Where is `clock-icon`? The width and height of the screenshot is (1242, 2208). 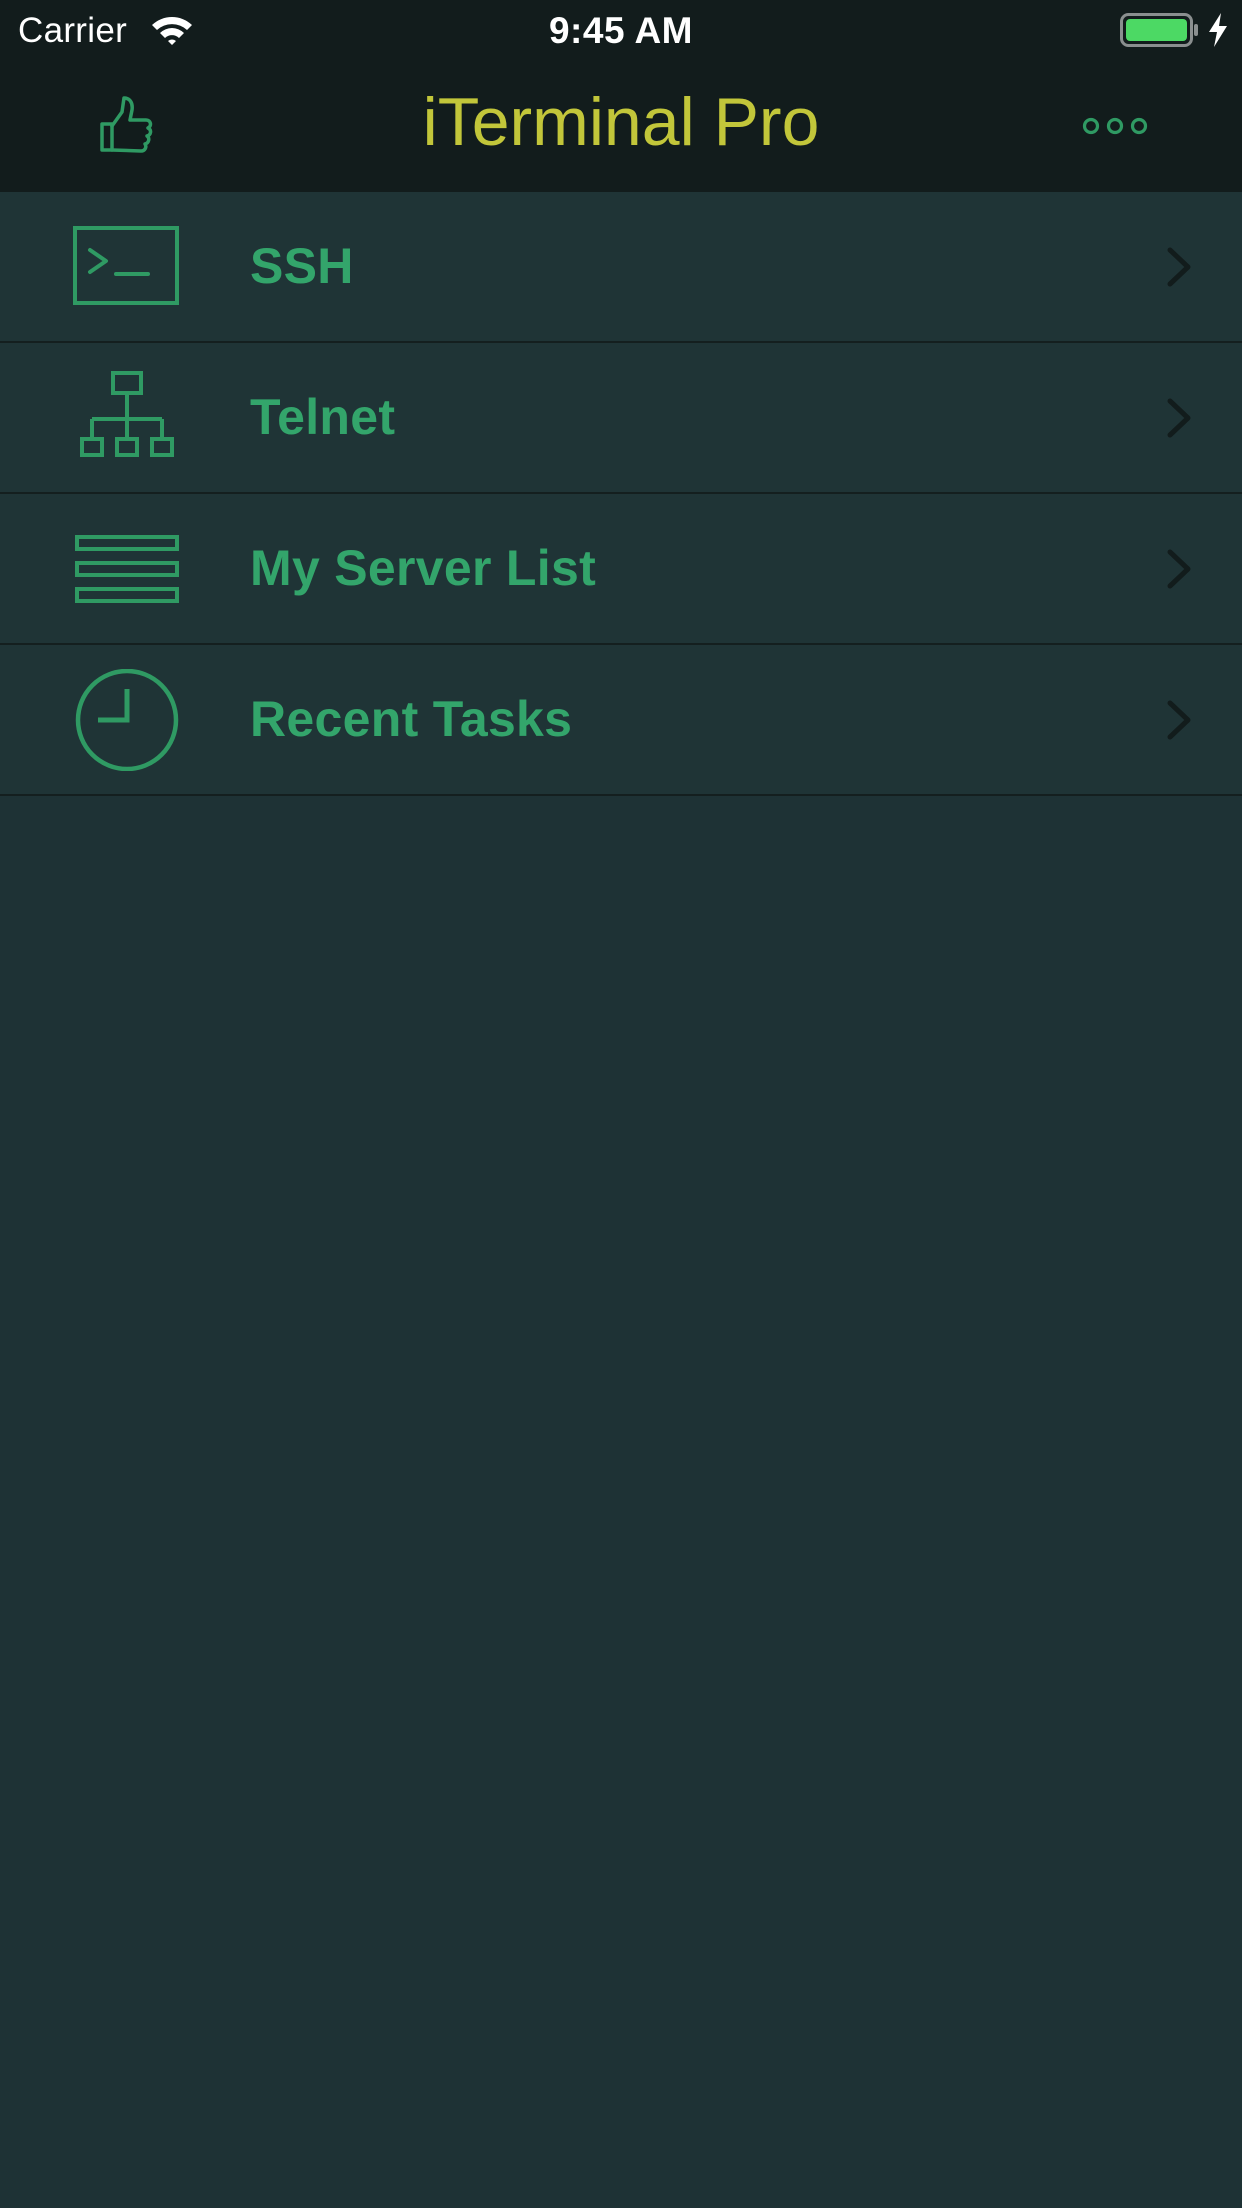
clock-icon is located at coordinates (127, 720).